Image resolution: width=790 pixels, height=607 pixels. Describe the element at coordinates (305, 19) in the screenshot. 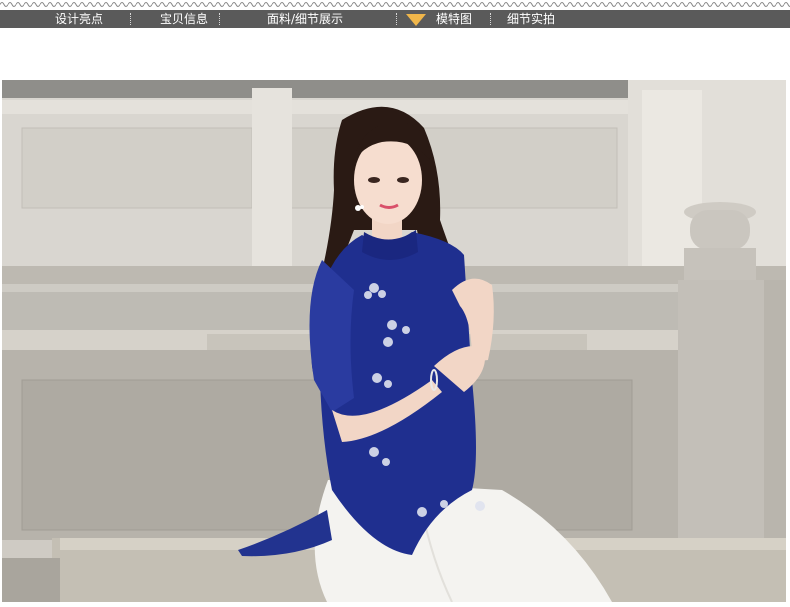

I see `nav-item-fabric-details: 面料/细节展示` at that location.